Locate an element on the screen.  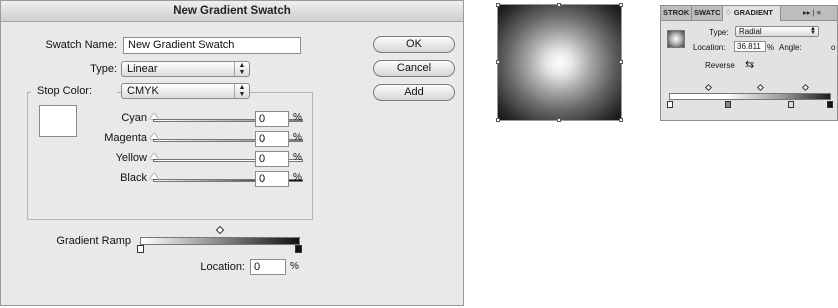
location-label: Location: is located at coordinates (222, 267).